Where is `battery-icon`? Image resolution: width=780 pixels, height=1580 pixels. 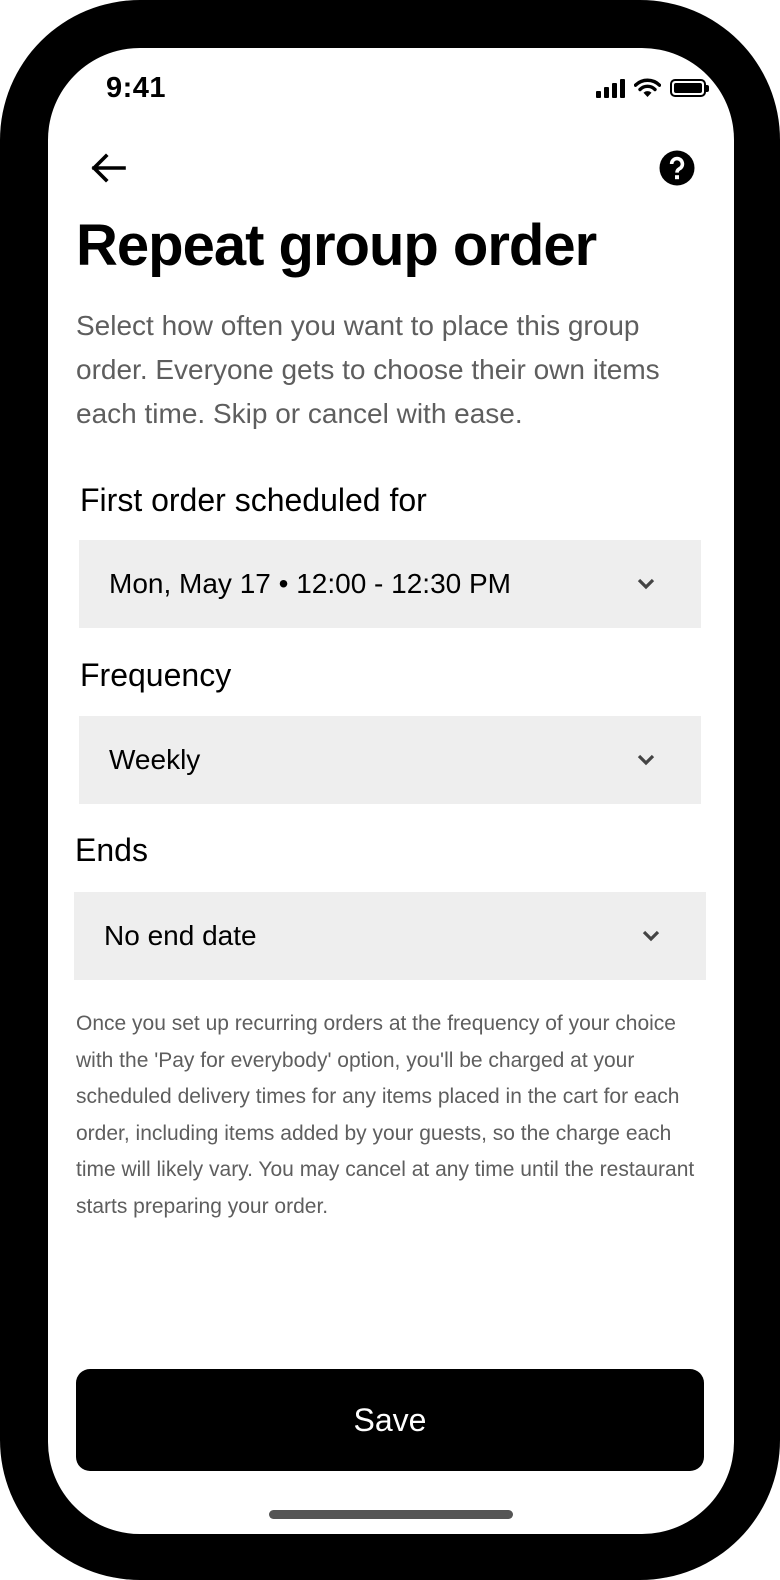 battery-icon is located at coordinates (689, 88).